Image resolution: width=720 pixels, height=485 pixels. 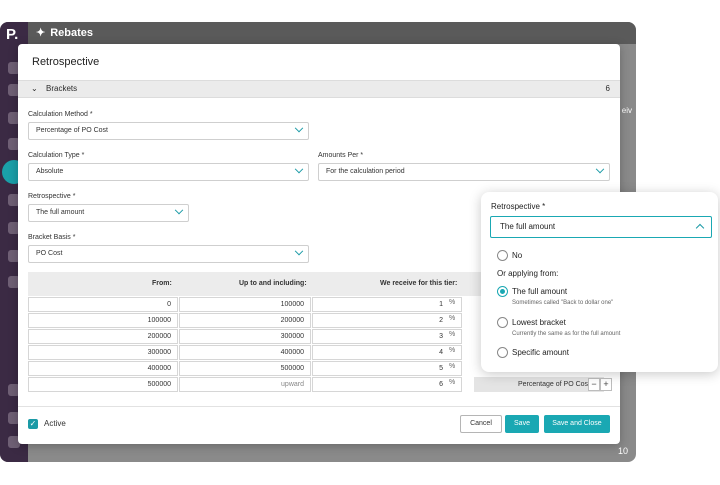 I want to click on receive-cell: 4, so click(x=387, y=352).